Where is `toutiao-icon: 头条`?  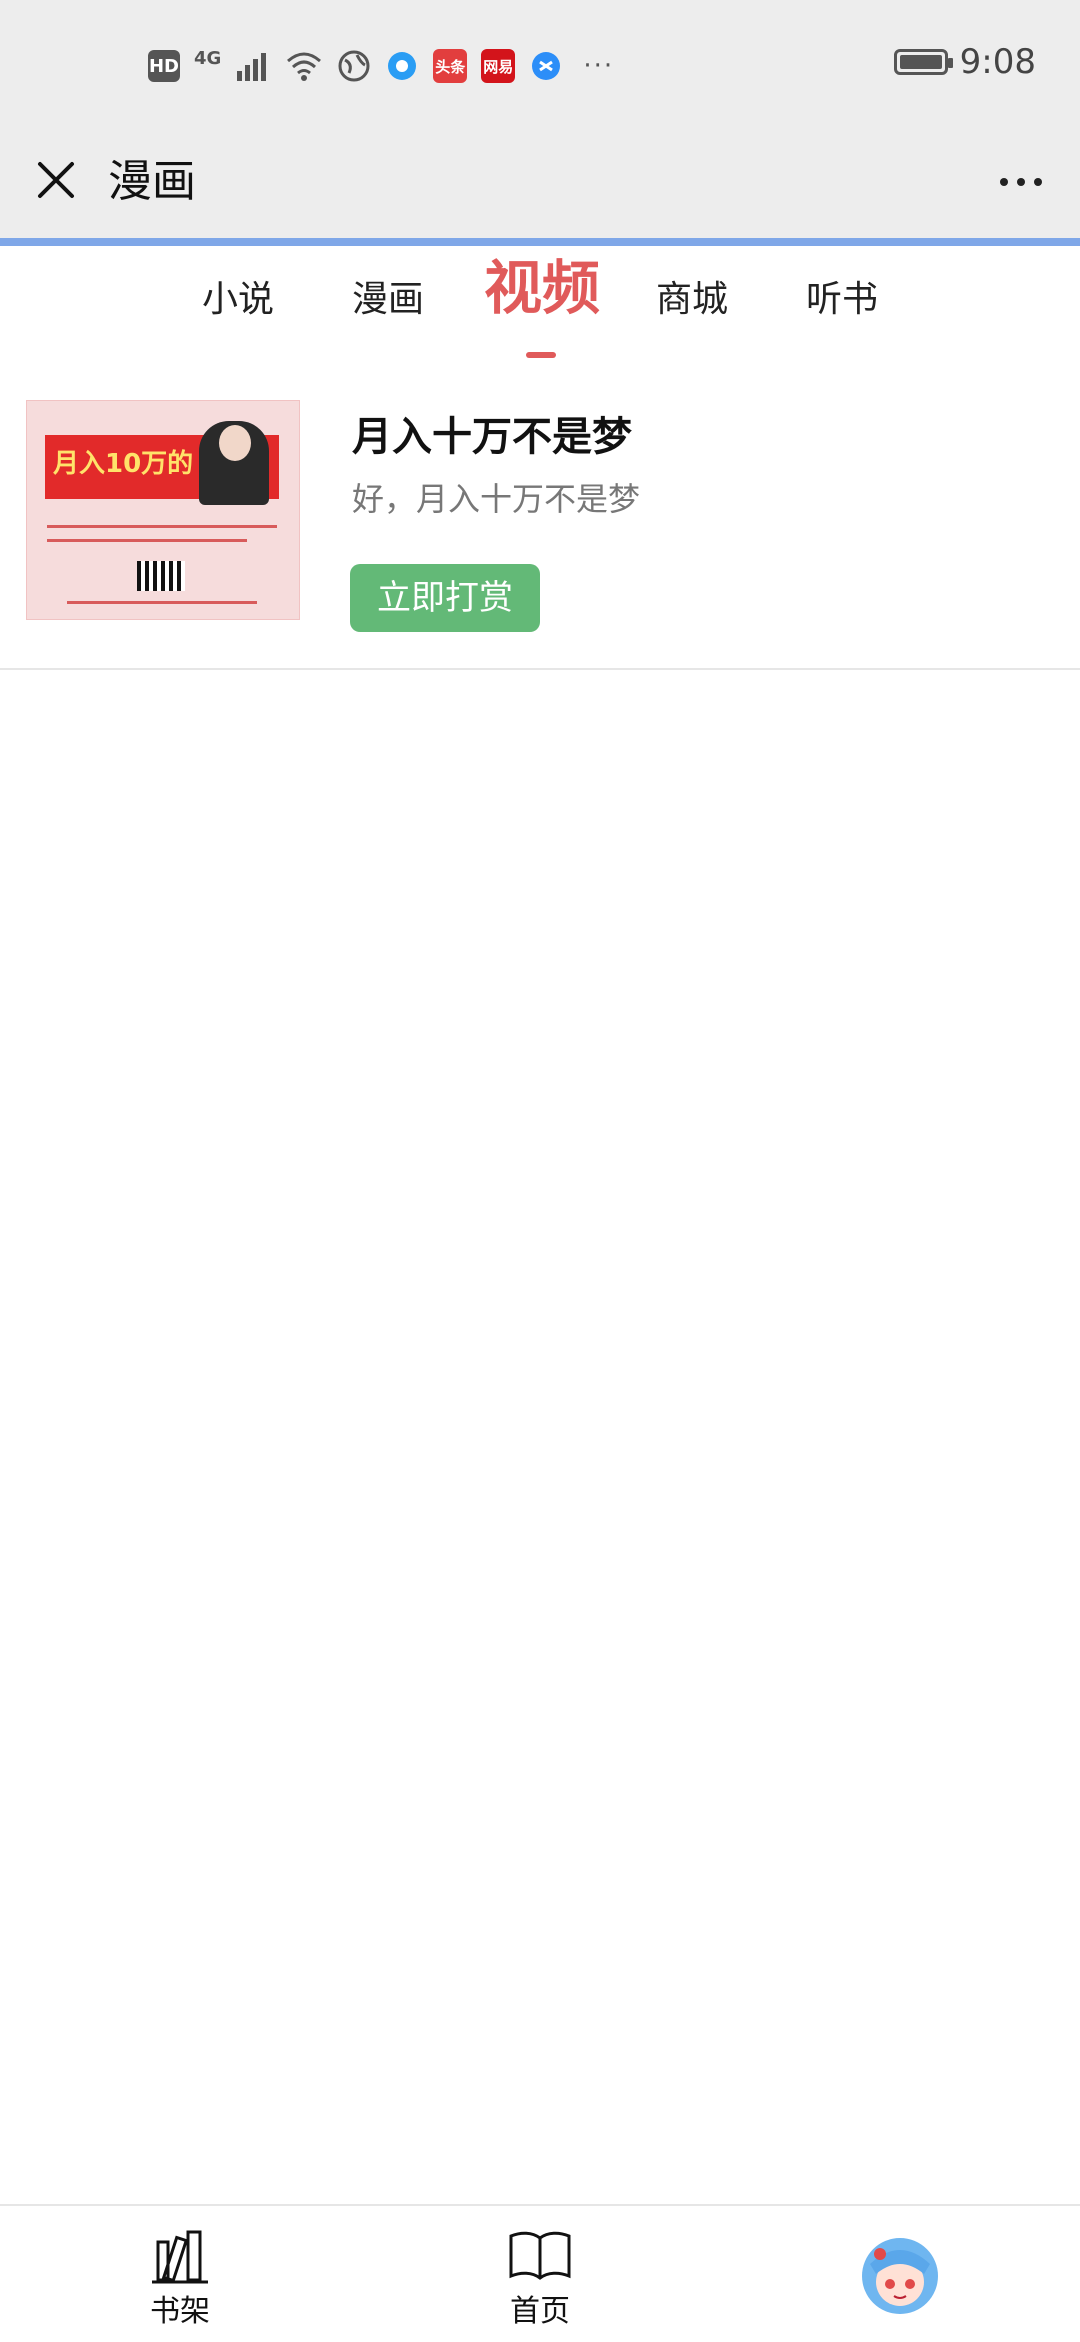 toutiao-icon: 头条 is located at coordinates (450, 66).